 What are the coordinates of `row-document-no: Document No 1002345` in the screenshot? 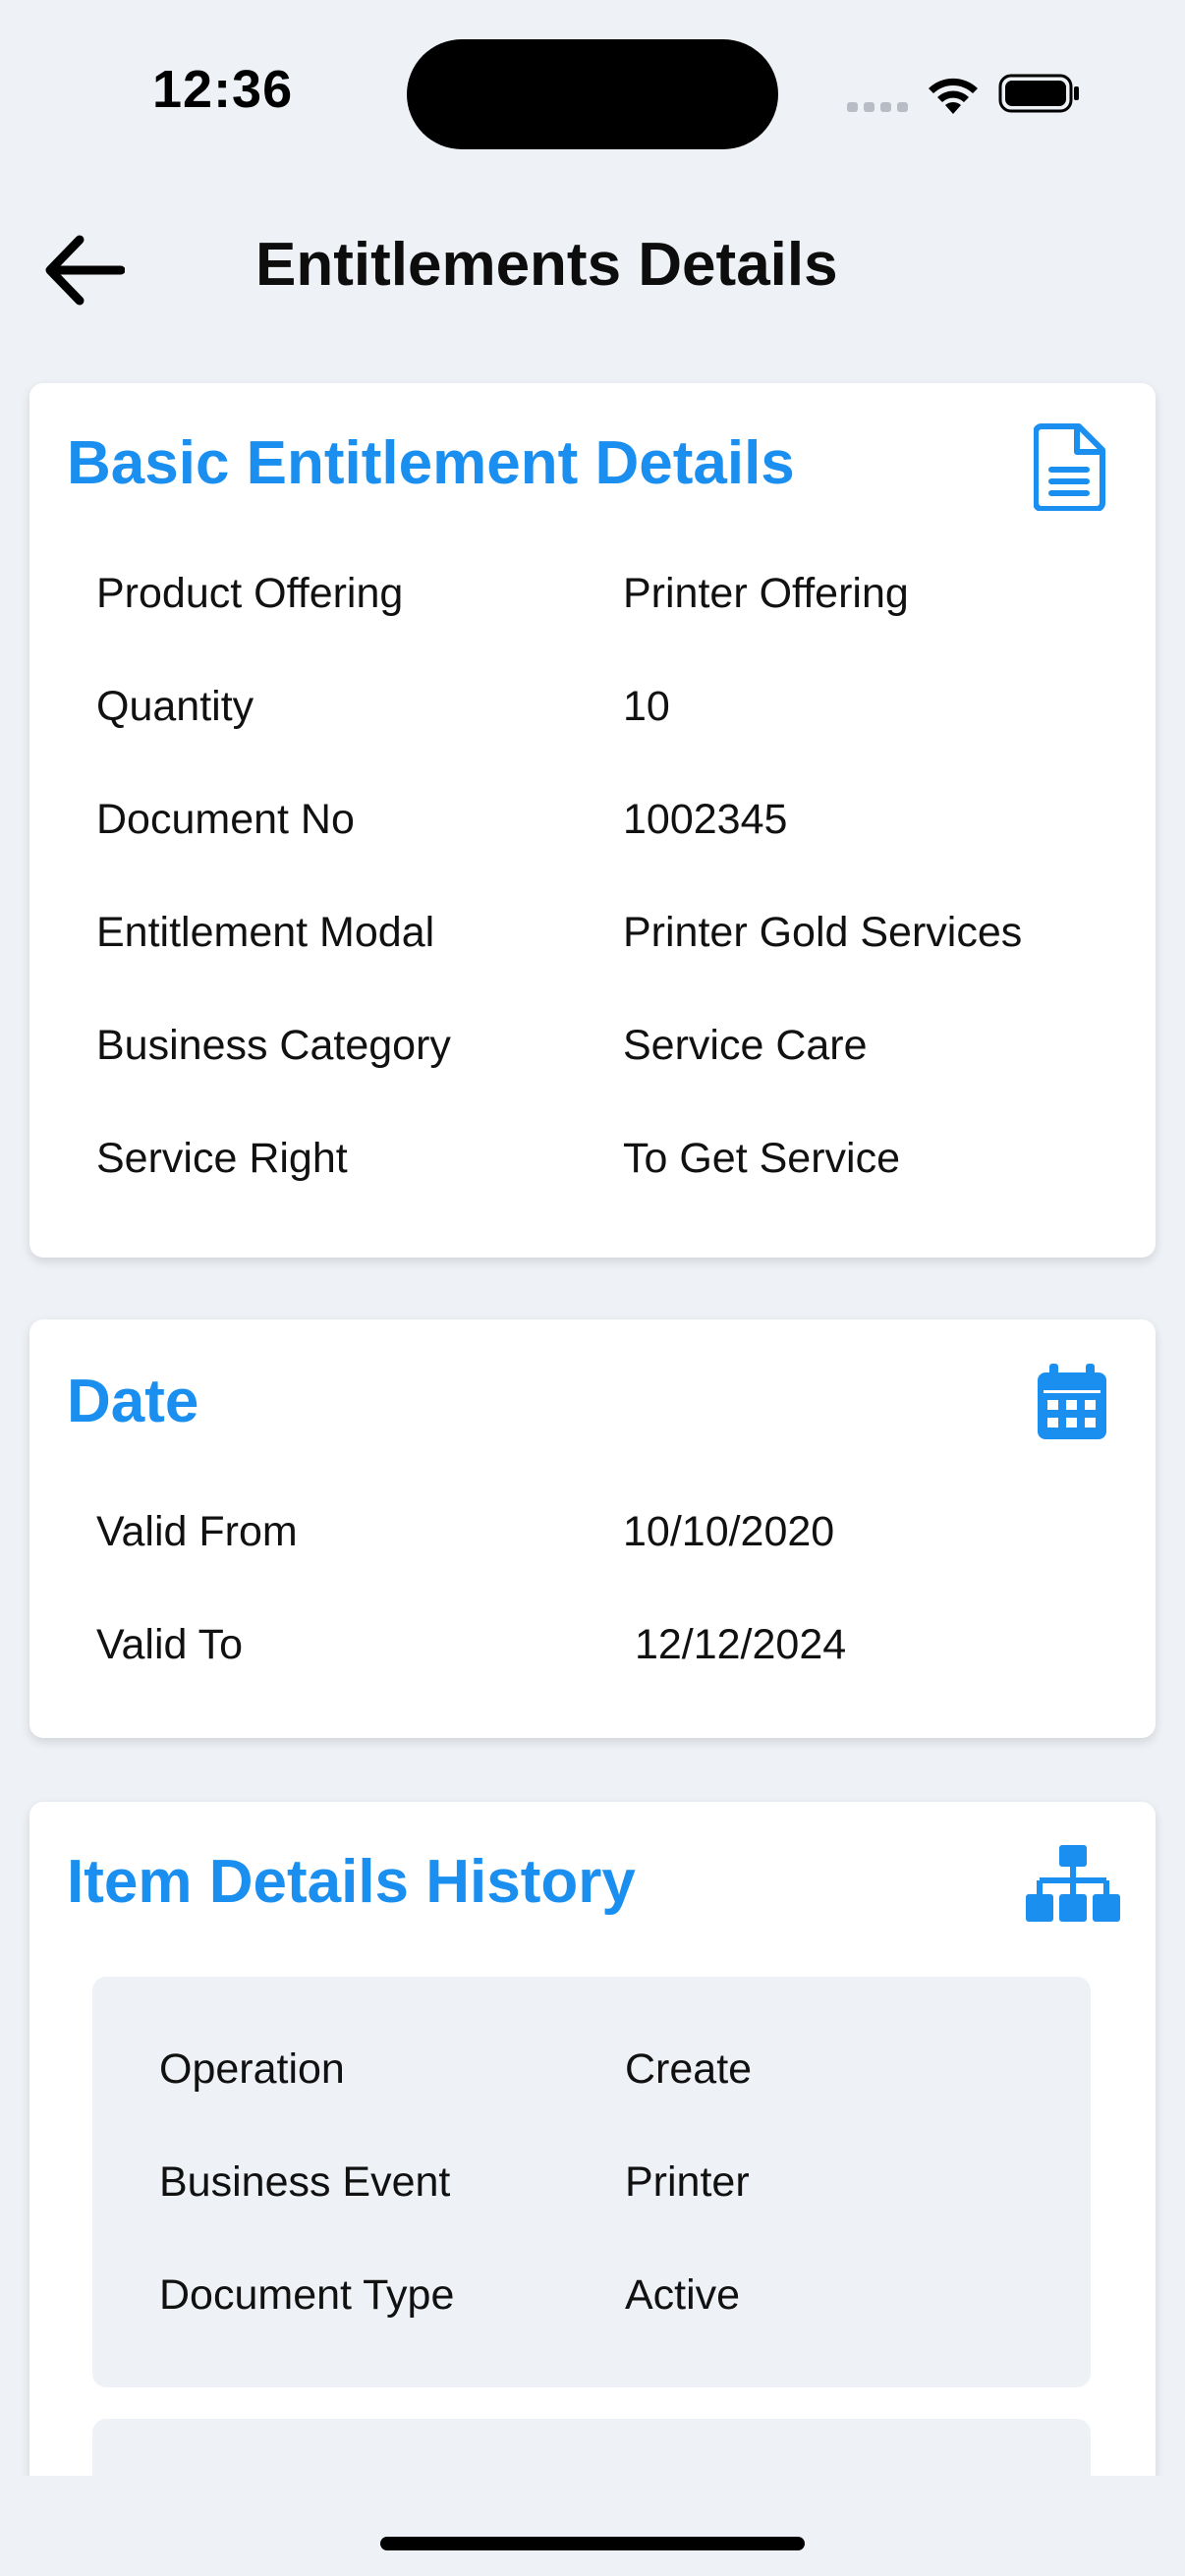 It's located at (617, 825).